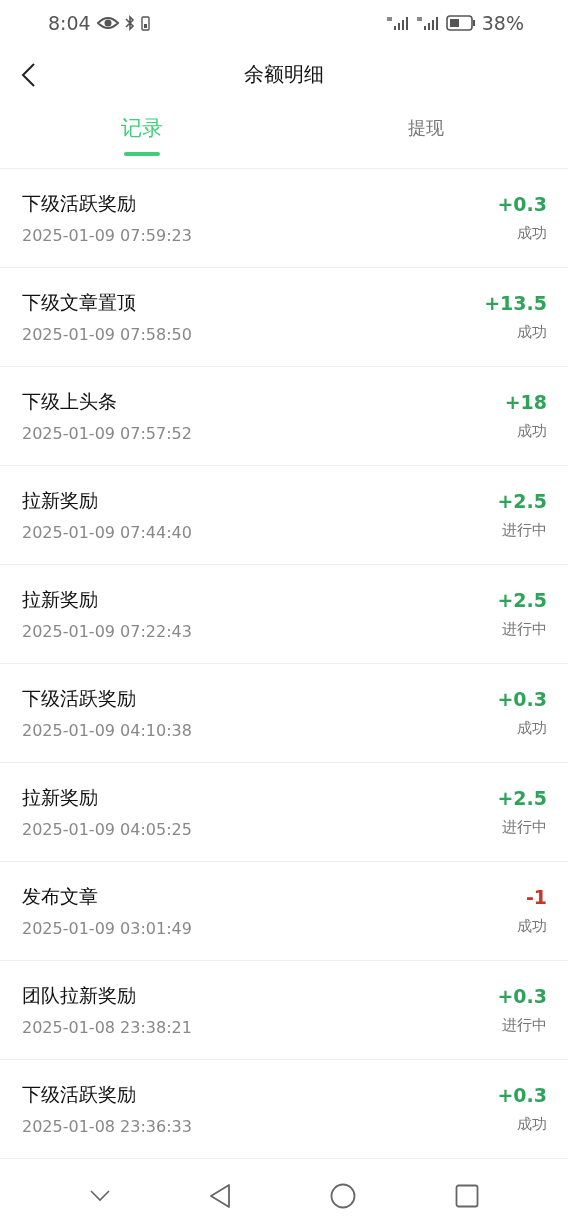 The image size is (568, 1231). What do you see at coordinates (129, 23) in the screenshot?
I see `bluetooth-icon` at bounding box center [129, 23].